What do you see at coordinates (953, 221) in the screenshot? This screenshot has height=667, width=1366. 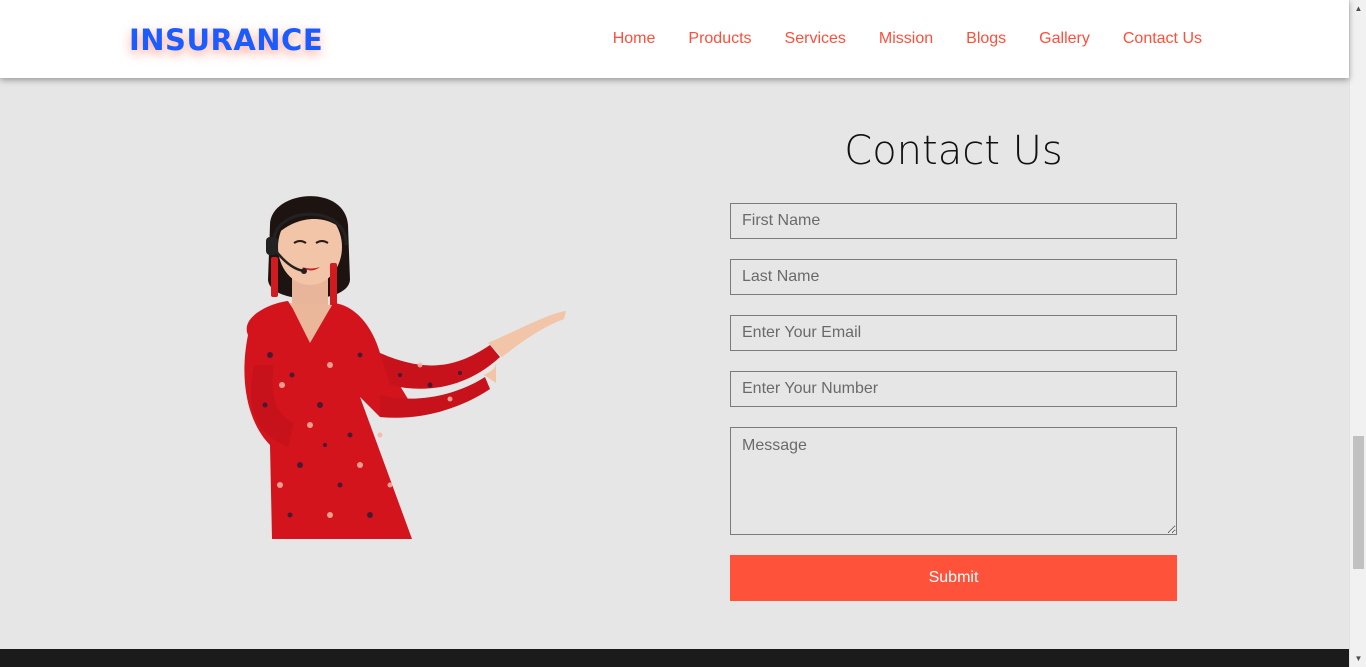 I see `first-name-input` at bounding box center [953, 221].